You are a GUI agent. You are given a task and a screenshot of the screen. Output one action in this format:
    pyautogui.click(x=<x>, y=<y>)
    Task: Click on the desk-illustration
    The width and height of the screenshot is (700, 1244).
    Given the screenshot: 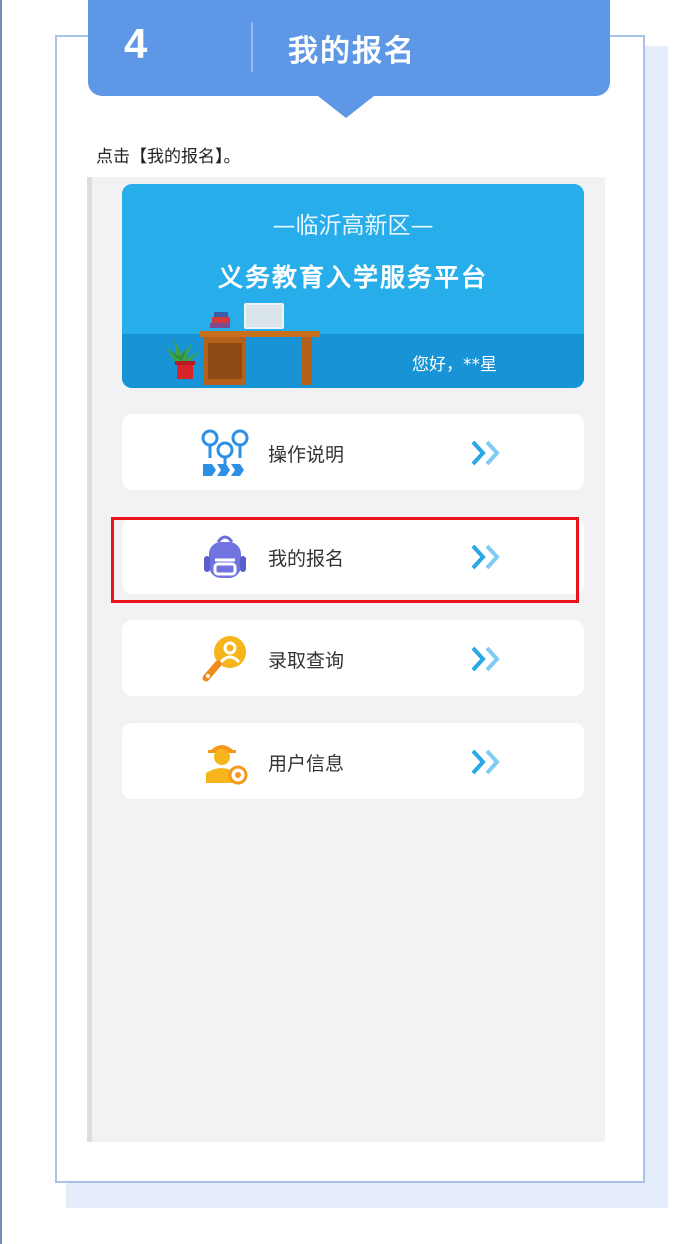 What is the action you would take?
    pyautogui.click(x=243, y=344)
    